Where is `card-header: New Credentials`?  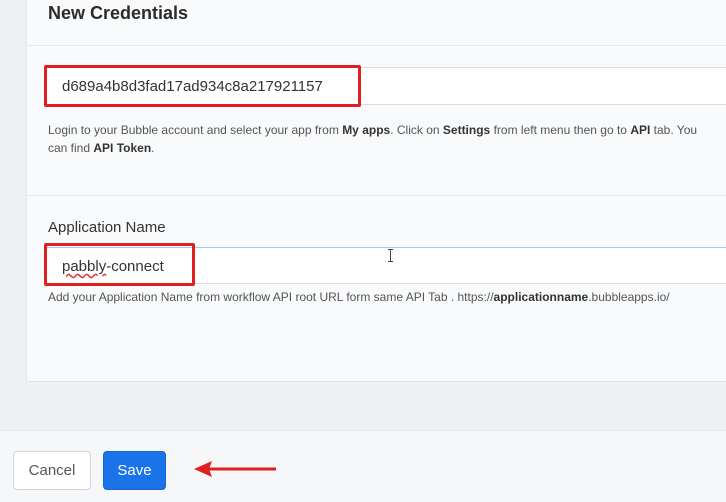 card-header: New Credentials is located at coordinates (376, 23).